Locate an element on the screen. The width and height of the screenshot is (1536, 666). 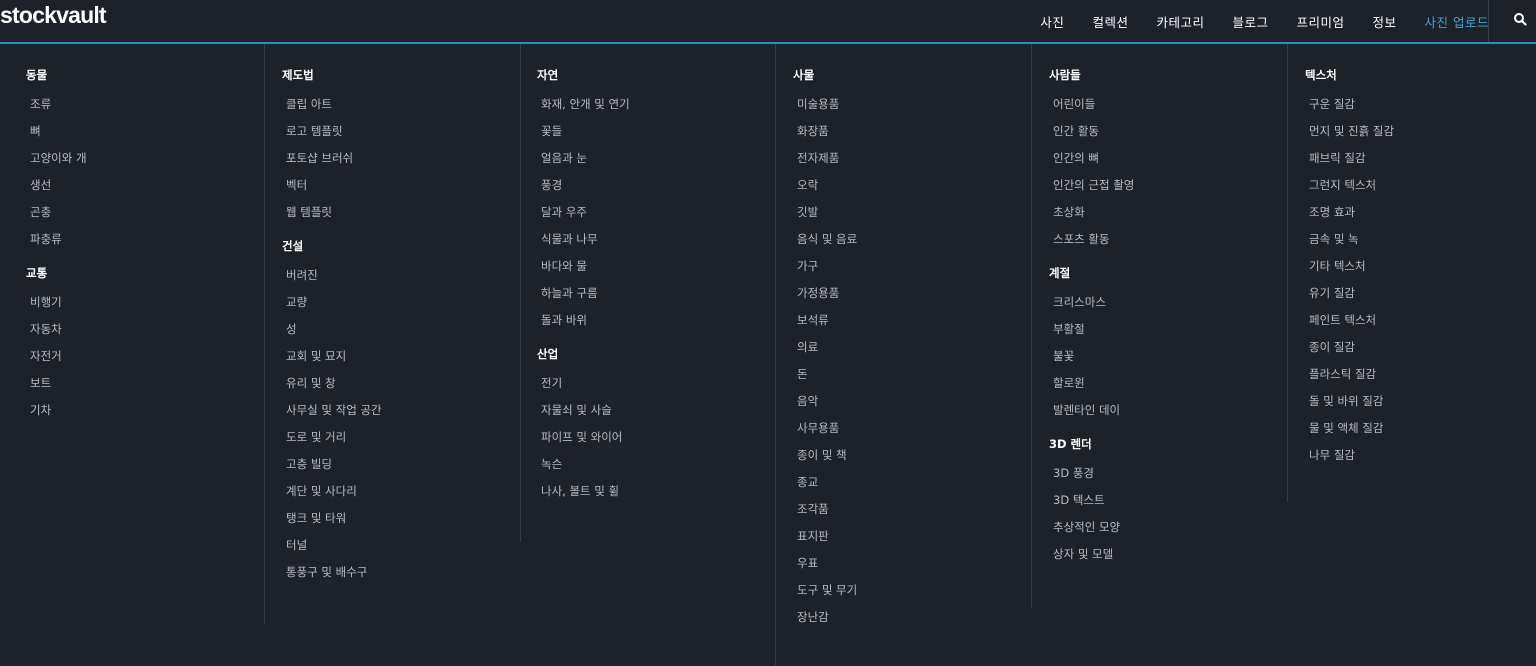
nav-blog: 블로그 is located at coordinates (1250, 21).